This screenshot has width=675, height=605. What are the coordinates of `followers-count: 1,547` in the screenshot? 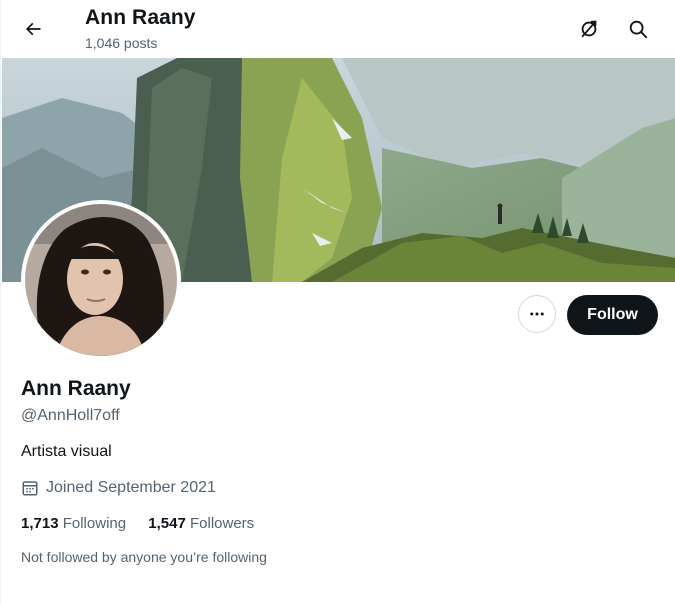 It's located at (167, 523).